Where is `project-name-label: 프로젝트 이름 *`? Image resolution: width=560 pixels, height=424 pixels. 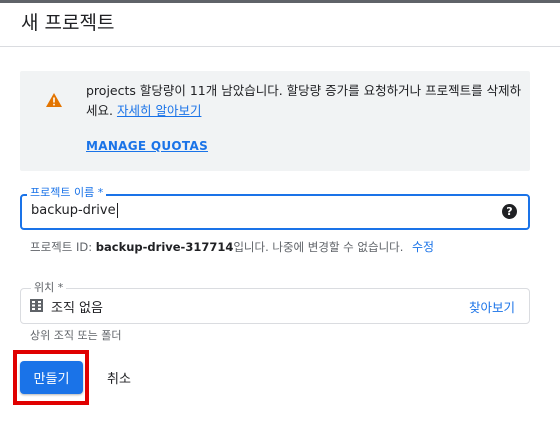
project-name-label: 프로젝트 이름 * is located at coordinates (67, 192).